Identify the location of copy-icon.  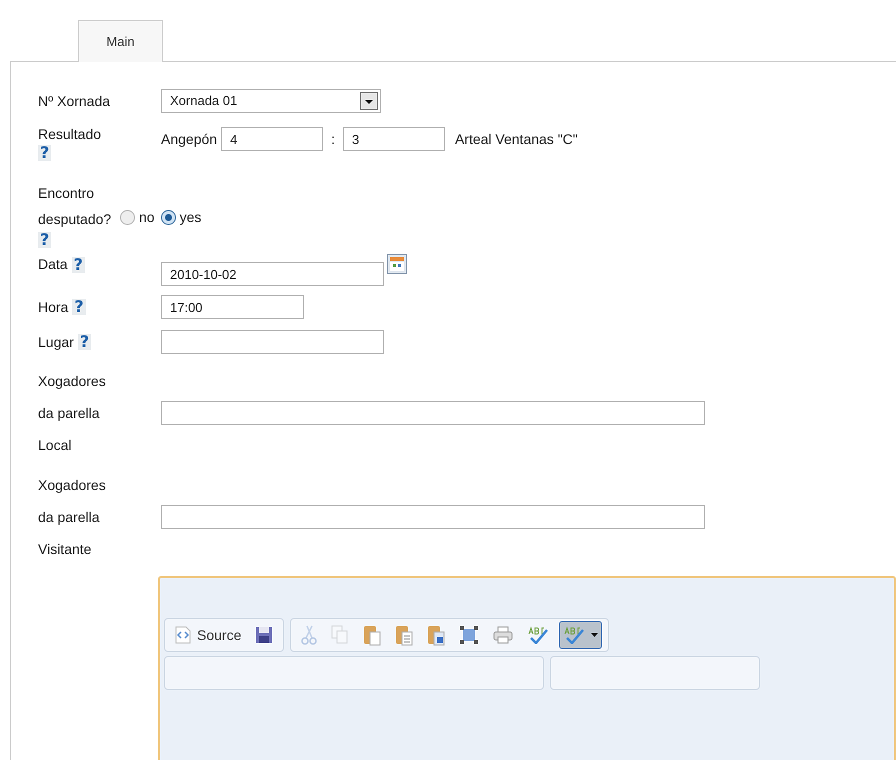
(340, 635).